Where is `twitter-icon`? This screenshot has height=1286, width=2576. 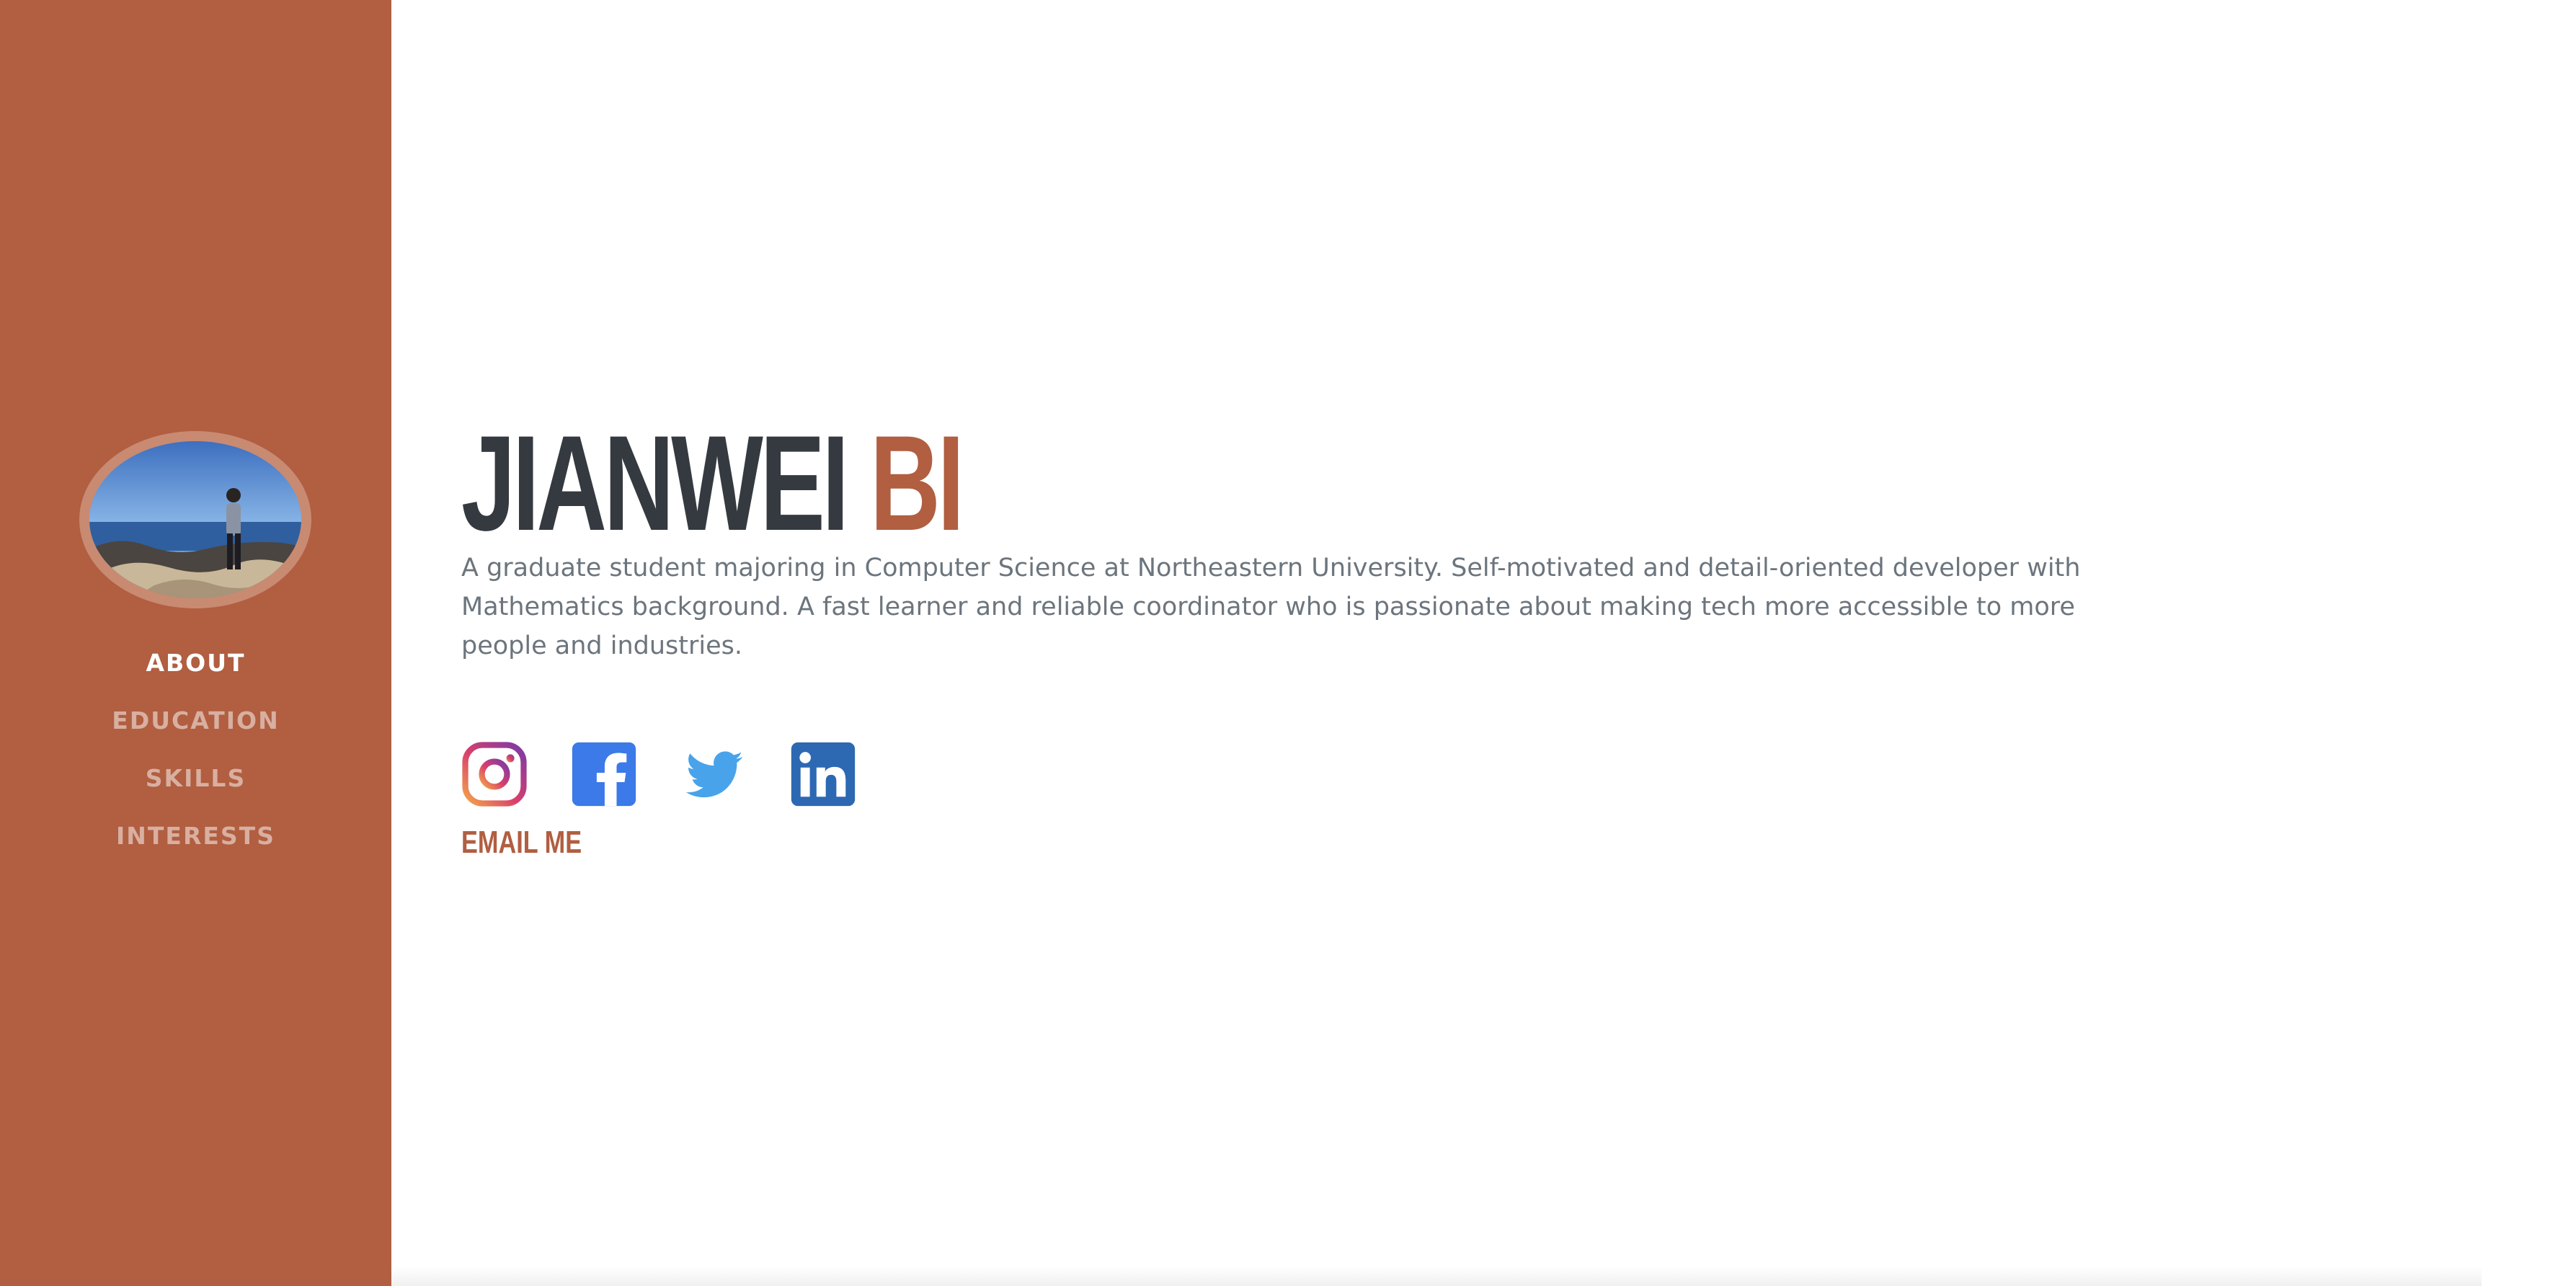 twitter-icon is located at coordinates (713, 774).